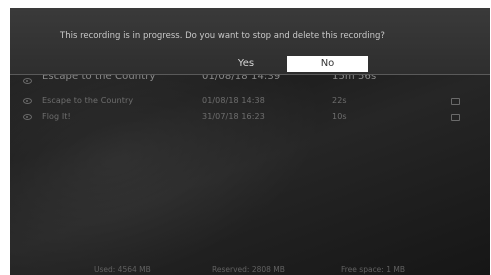  Describe the element at coordinates (246, 64) in the screenshot. I see `yes-button: Yes` at that location.